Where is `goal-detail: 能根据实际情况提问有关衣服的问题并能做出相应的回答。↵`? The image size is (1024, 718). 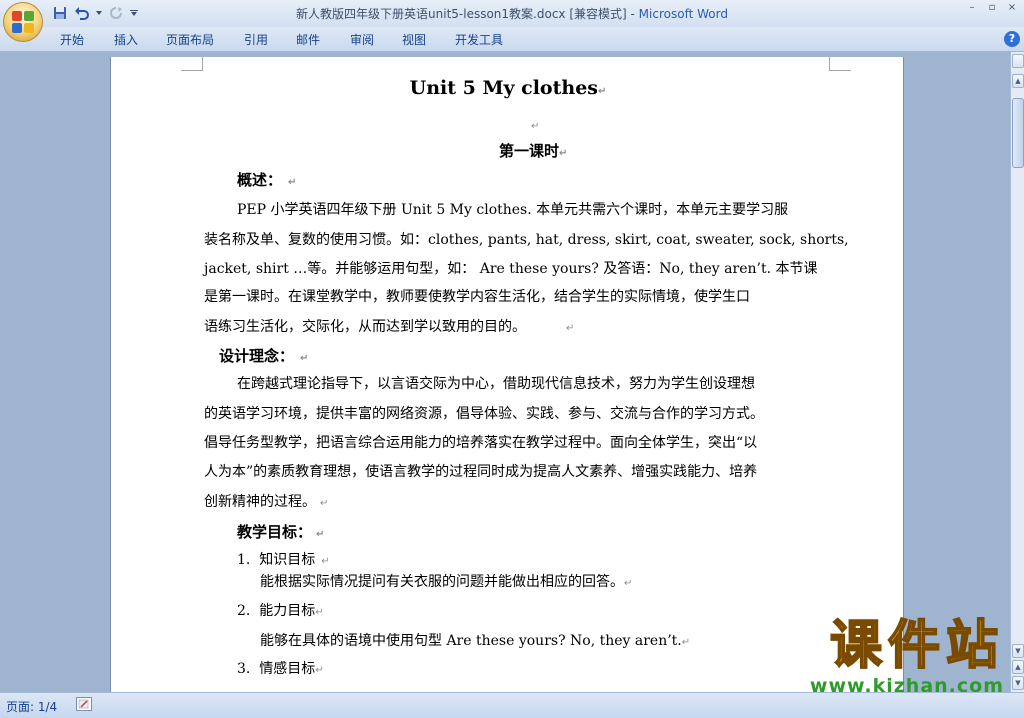
goal-detail: 能根据实际情况提问有关衣服的问题并能做出相应的回答。↵ is located at coordinates (446, 582).